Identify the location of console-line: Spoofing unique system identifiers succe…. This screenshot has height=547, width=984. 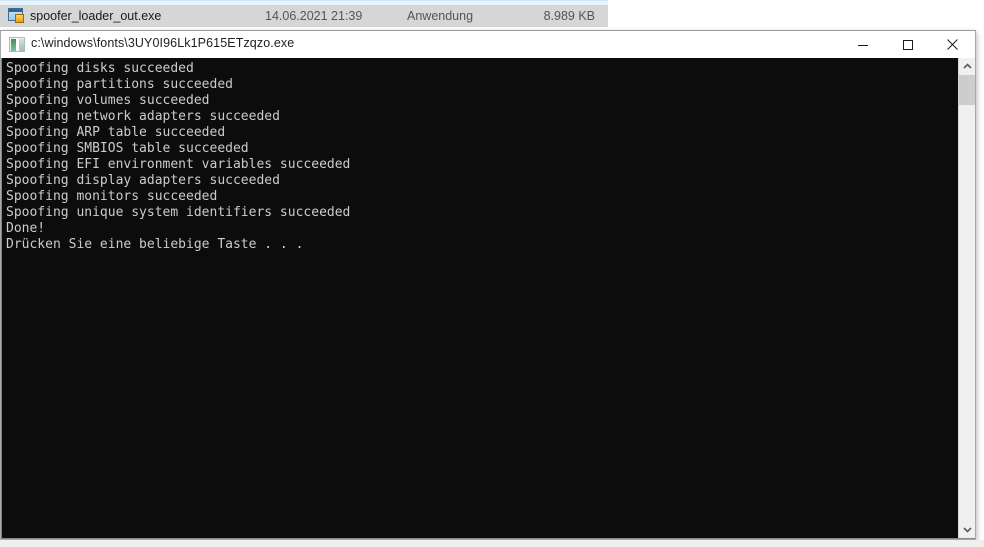
(178, 212).